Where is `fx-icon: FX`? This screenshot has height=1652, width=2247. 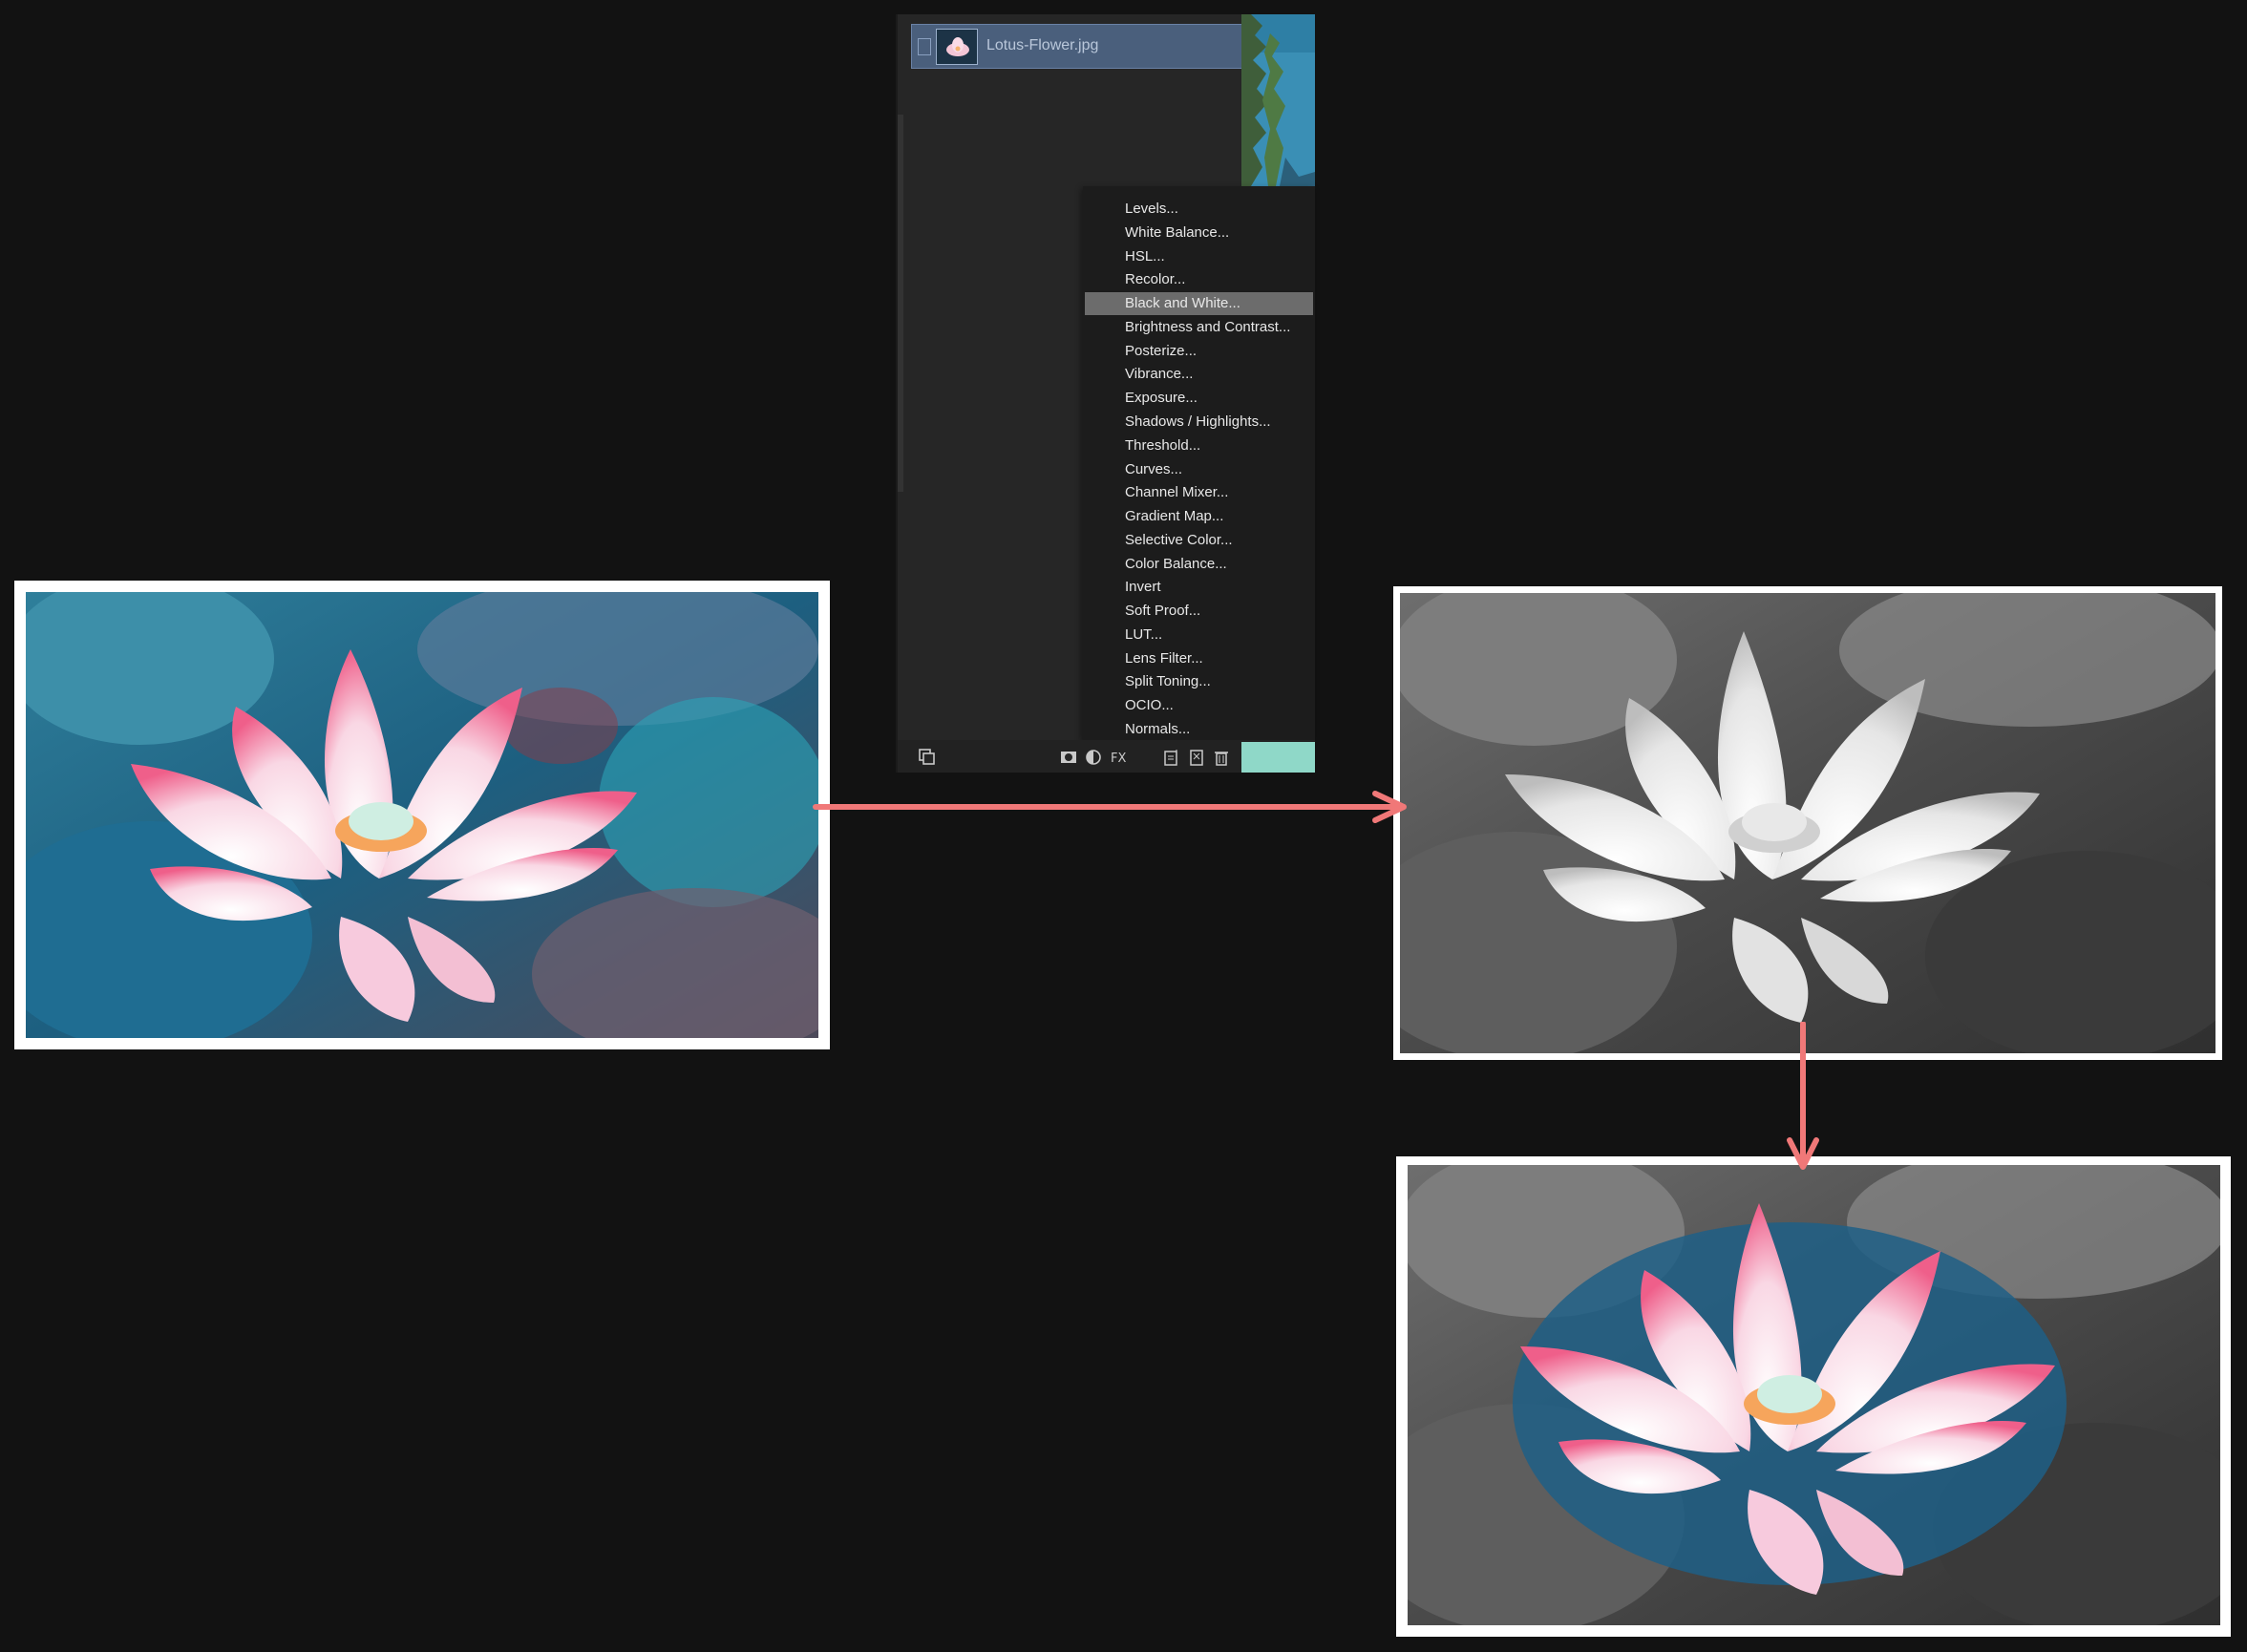
fx-icon: FX is located at coordinates (1118, 757).